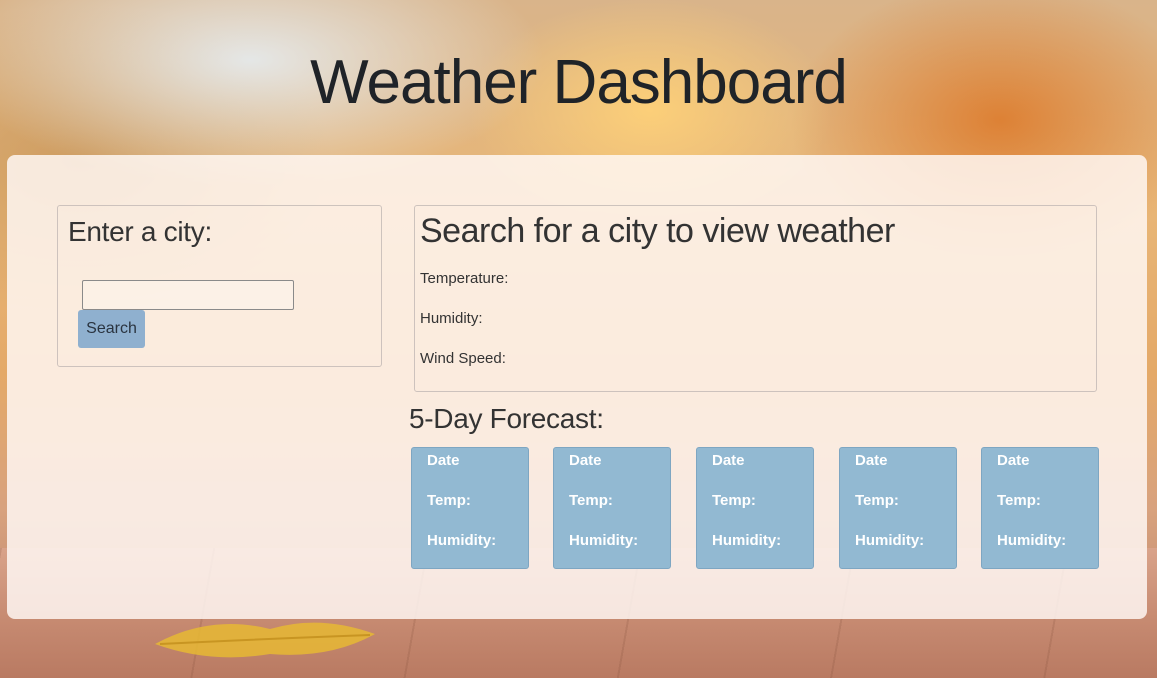  Describe the element at coordinates (579, 82) in the screenshot. I see `page-title: Weather Dashboard` at that location.